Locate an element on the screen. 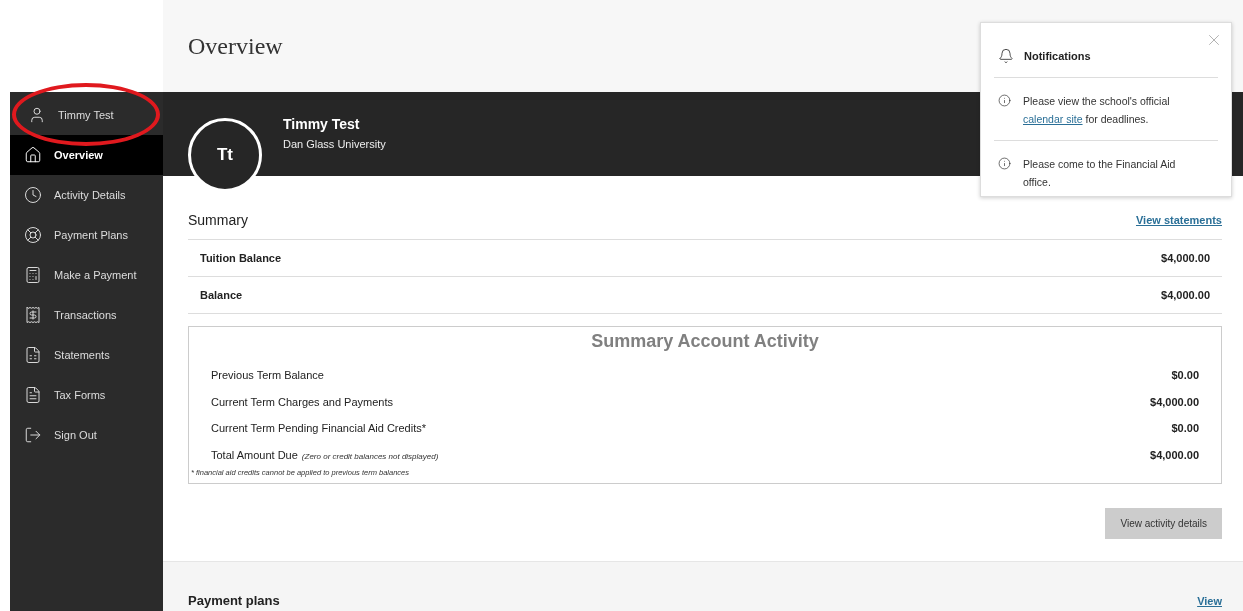  avatar: Tt is located at coordinates (225, 155).